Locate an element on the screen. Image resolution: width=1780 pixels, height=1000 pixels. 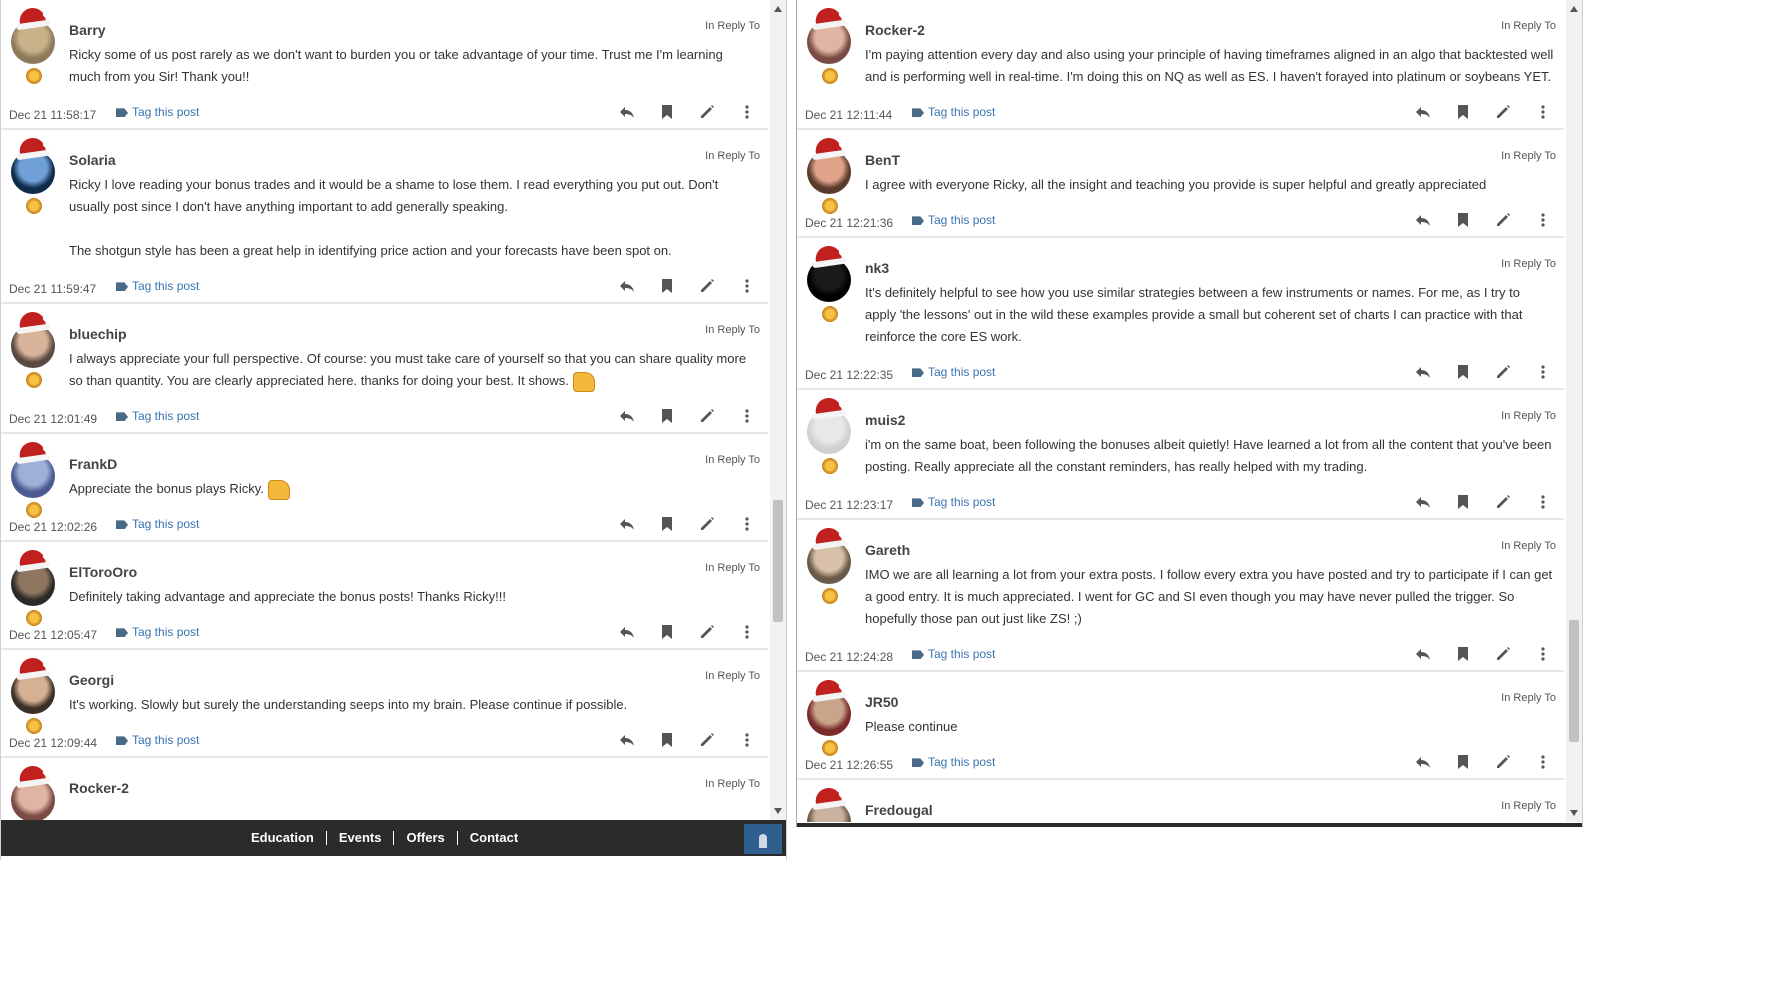
post-author: Solaria is located at coordinates (92, 160).